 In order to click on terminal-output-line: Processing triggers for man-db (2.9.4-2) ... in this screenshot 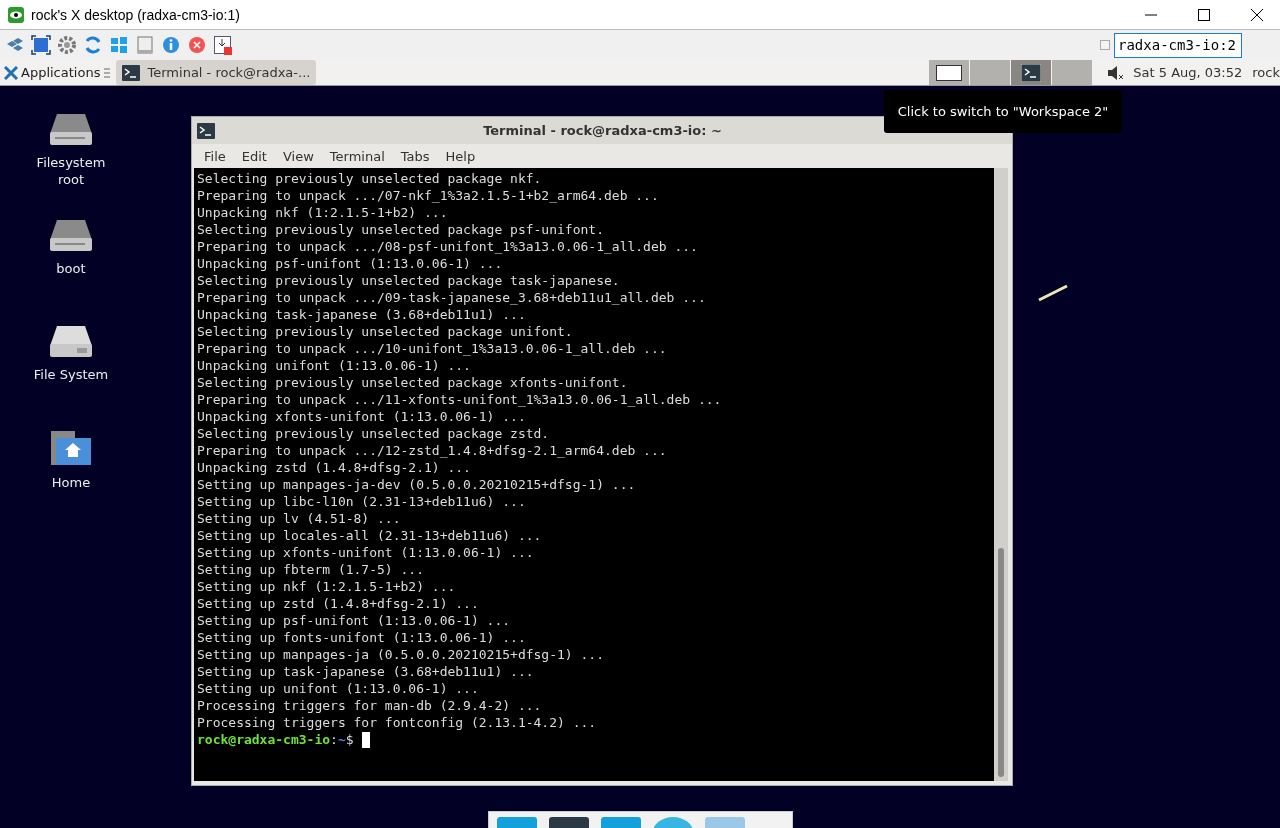, I will do `click(370, 705)`.